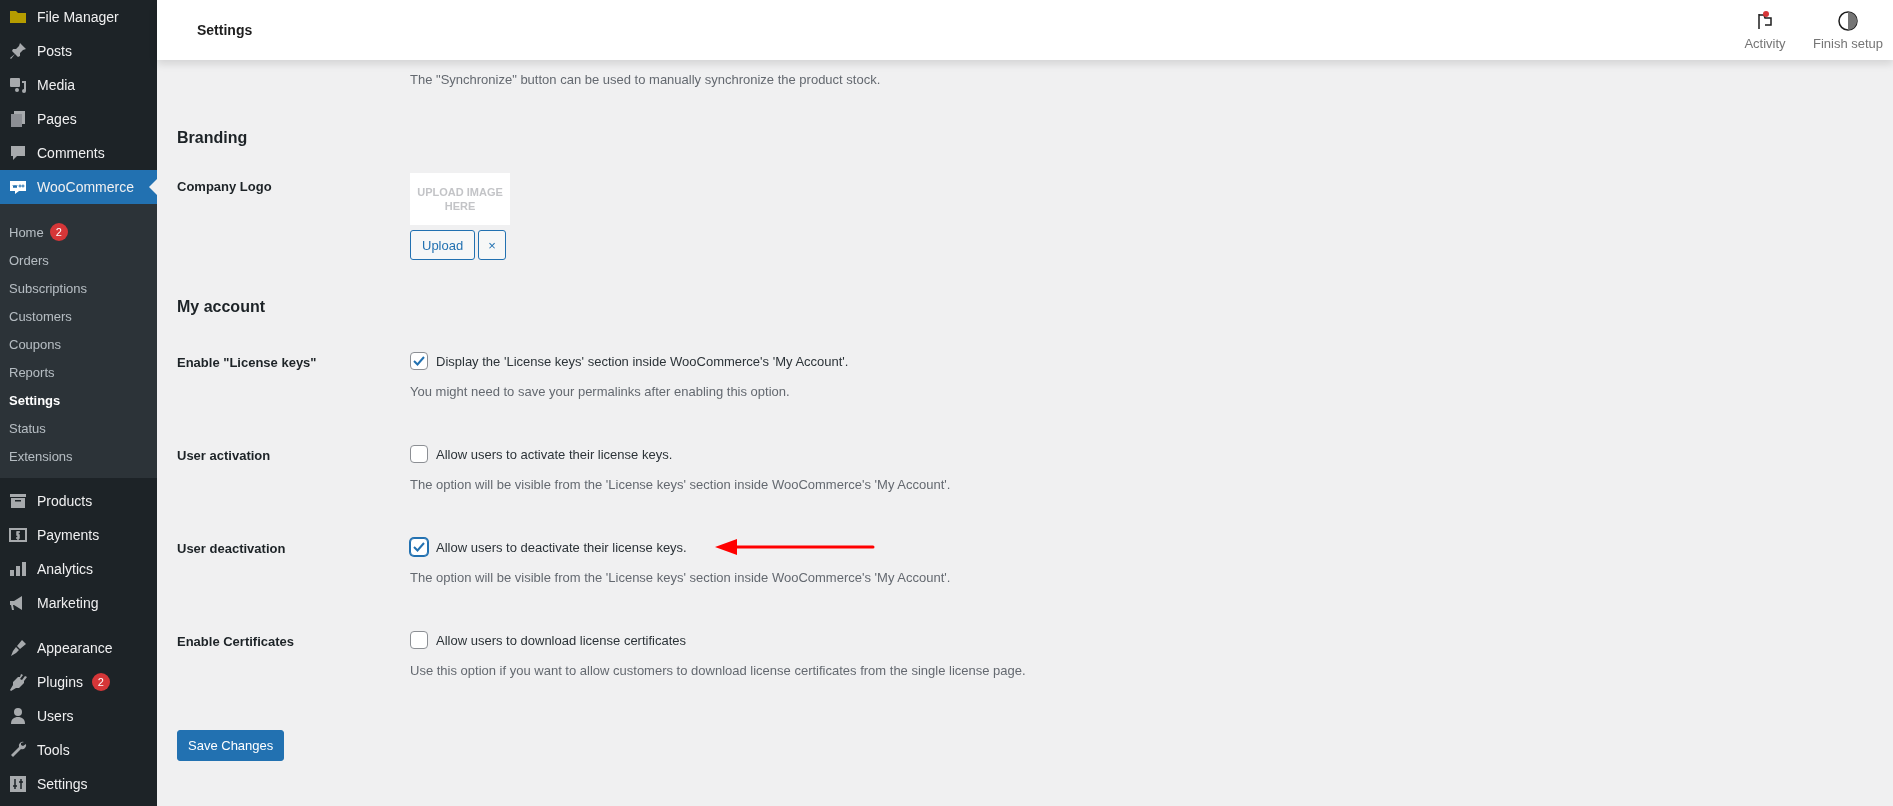 The image size is (1893, 806). What do you see at coordinates (78, 682) in the screenshot?
I see `sidebar-item: Plugins 2` at bounding box center [78, 682].